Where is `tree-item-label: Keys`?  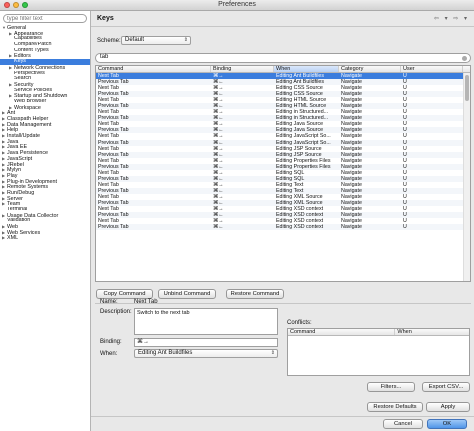 tree-item-label: Keys is located at coordinates (20, 62).